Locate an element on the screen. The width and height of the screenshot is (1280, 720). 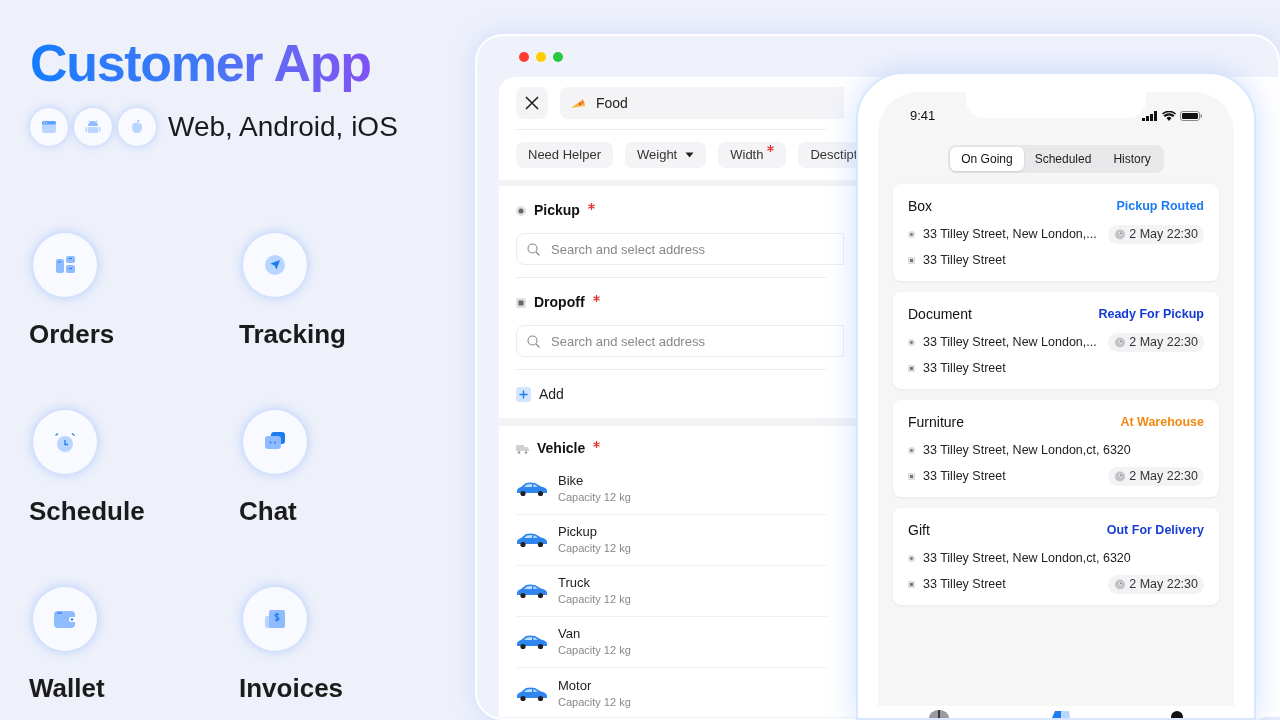
feature-label: Orders is located at coordinates (72, 334).